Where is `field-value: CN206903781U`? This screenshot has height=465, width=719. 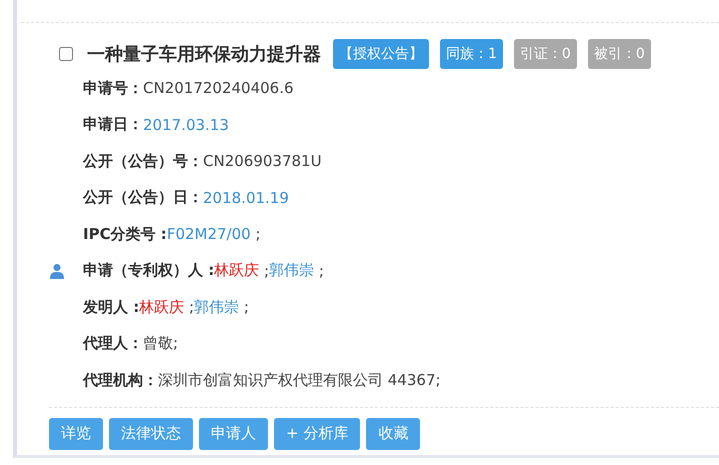
field-value: CN206903781U is located at coordinates (262, 161).